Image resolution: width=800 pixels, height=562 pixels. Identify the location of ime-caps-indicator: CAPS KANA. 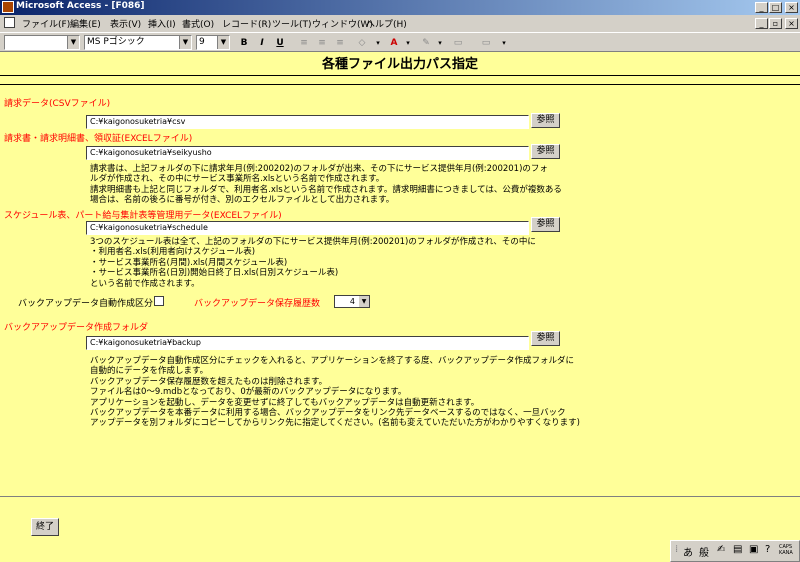
(786, 550).